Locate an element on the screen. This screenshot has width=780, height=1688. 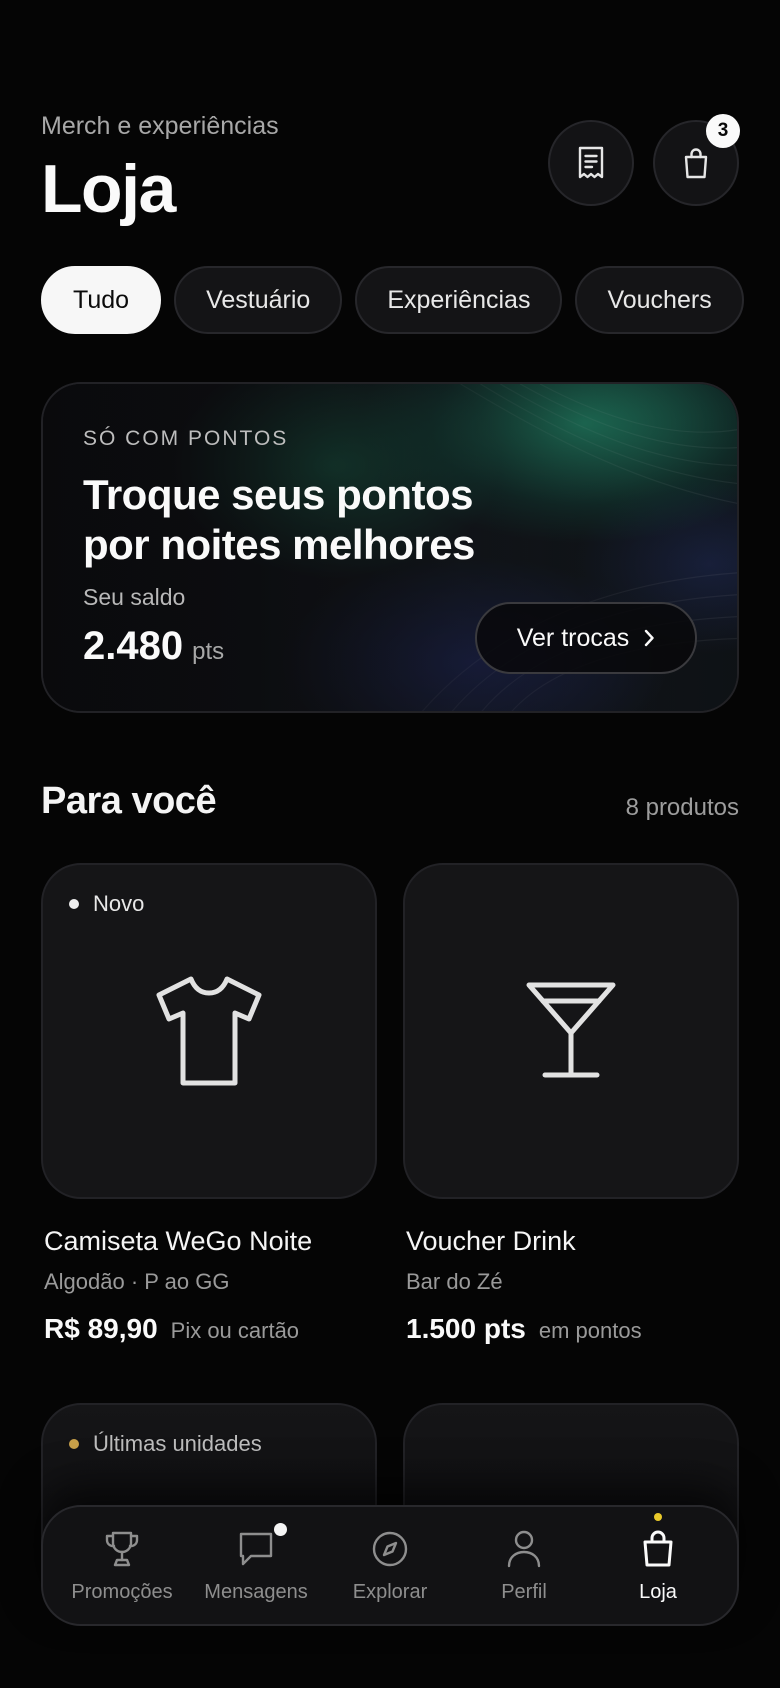
nav-item-explorar: Explorar is located at coordinates (390, 1565).